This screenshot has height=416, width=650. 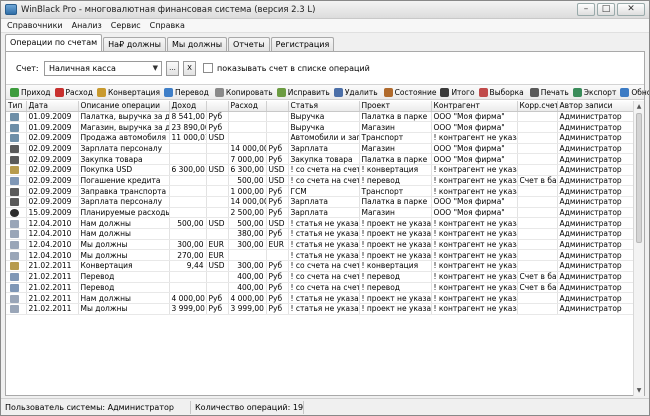 I want to click on toolbar-button: Итого, so click(x=457, y=92).